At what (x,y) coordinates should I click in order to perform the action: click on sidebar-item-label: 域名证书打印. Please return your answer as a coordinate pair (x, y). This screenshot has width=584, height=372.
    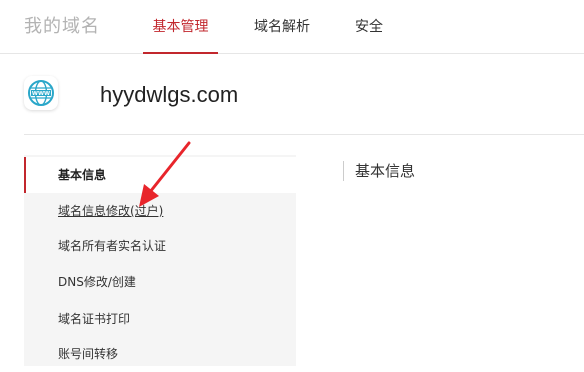
    Looking at the image, I should click on (94, 319).